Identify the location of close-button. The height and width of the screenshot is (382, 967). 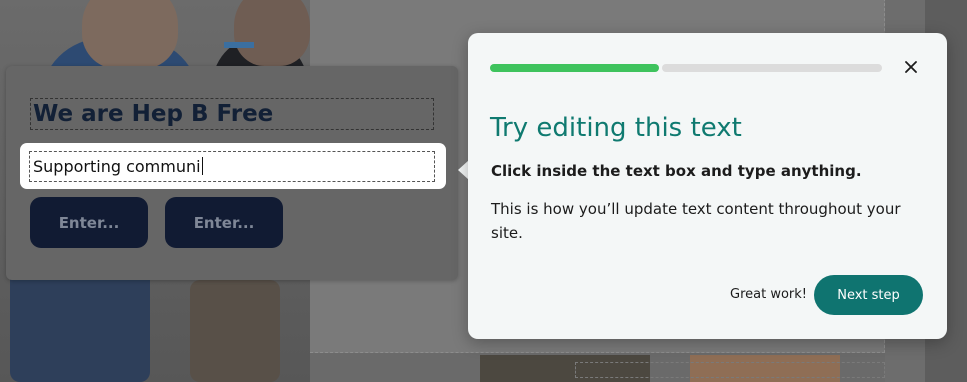
(911, 69).